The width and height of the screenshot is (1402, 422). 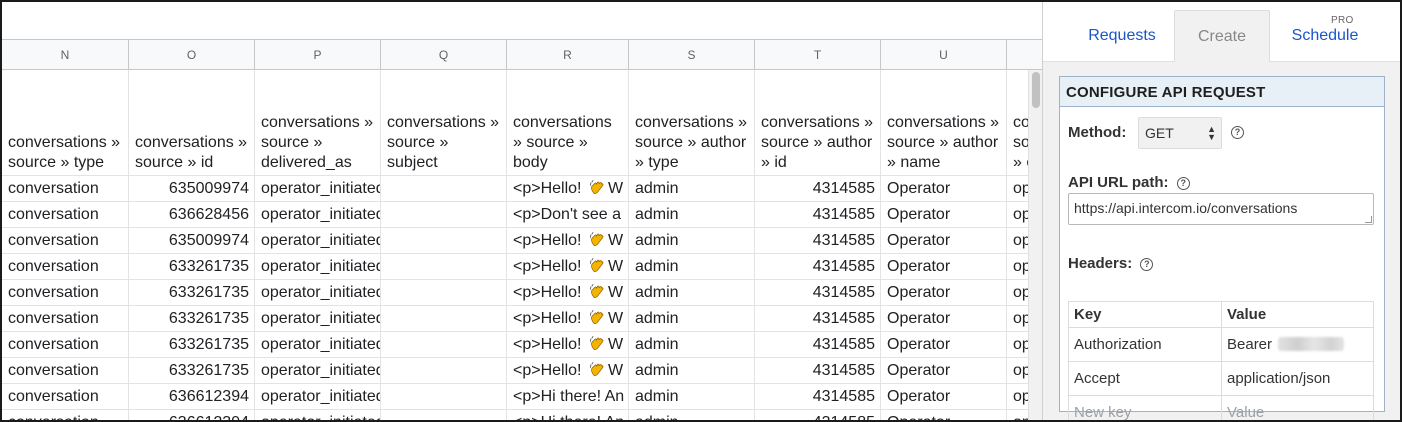 I want to click on column-header-next, so click(x=1024, y=55).